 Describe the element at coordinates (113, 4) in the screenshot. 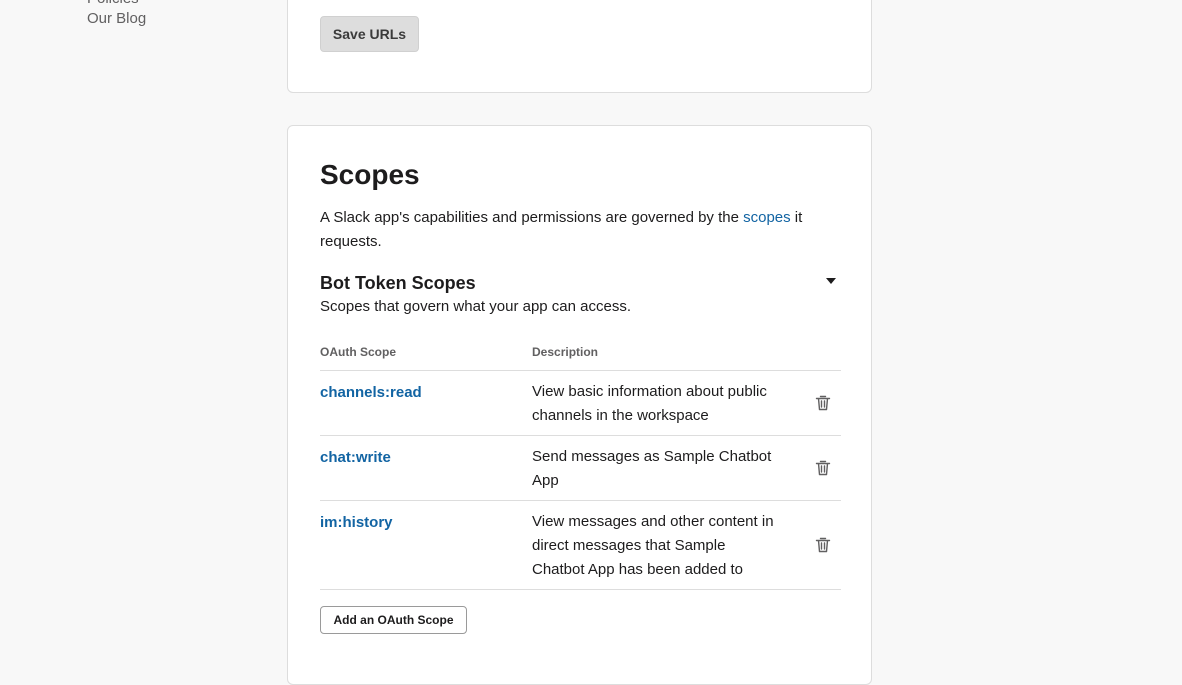

I see `sidebar-item-policies: Policies` at that location.